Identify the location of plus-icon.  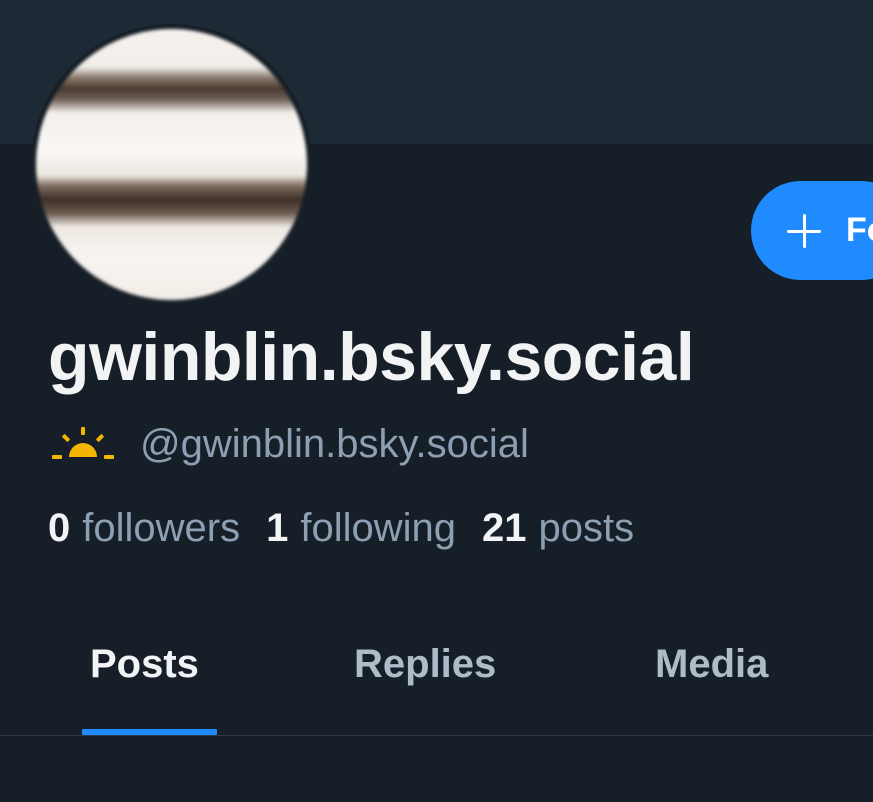
(804, 231).